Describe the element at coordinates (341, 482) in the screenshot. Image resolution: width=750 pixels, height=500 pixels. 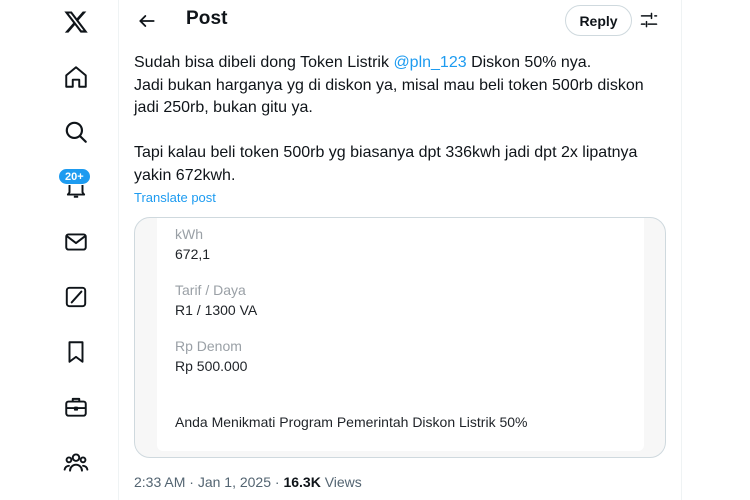
I see `views-label: Views` at that location.